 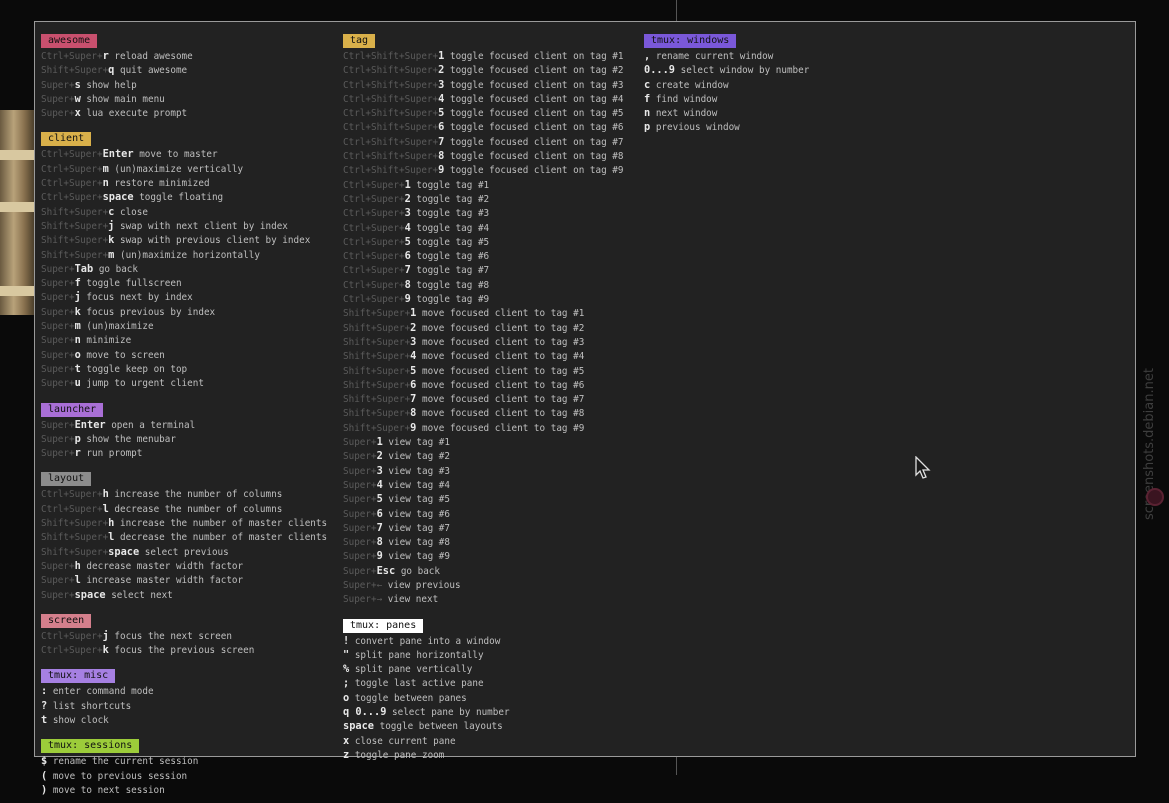 I want to click on hotkey-key: u, so click(x=77, y=383).